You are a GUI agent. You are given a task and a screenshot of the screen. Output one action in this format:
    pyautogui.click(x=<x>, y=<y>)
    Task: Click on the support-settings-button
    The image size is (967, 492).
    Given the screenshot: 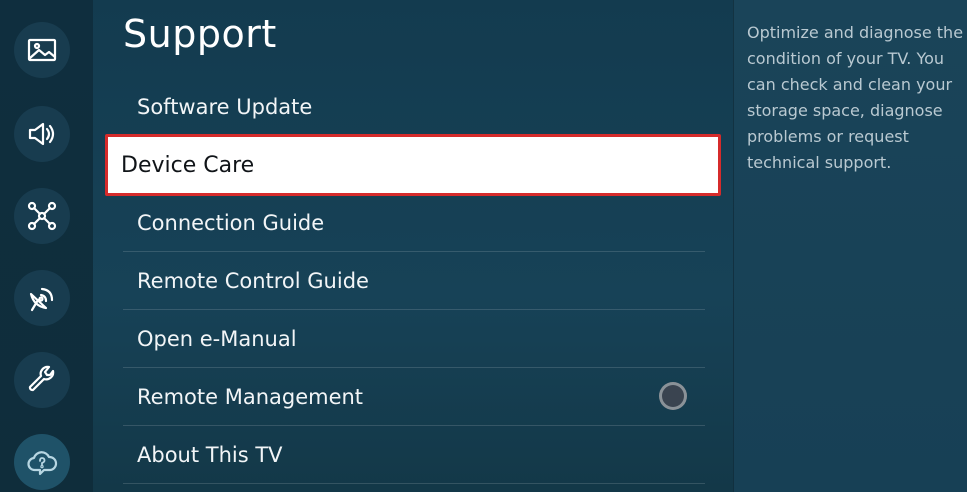 What is the action you would take?
    pyautogui.click(x=42, y=462)
    